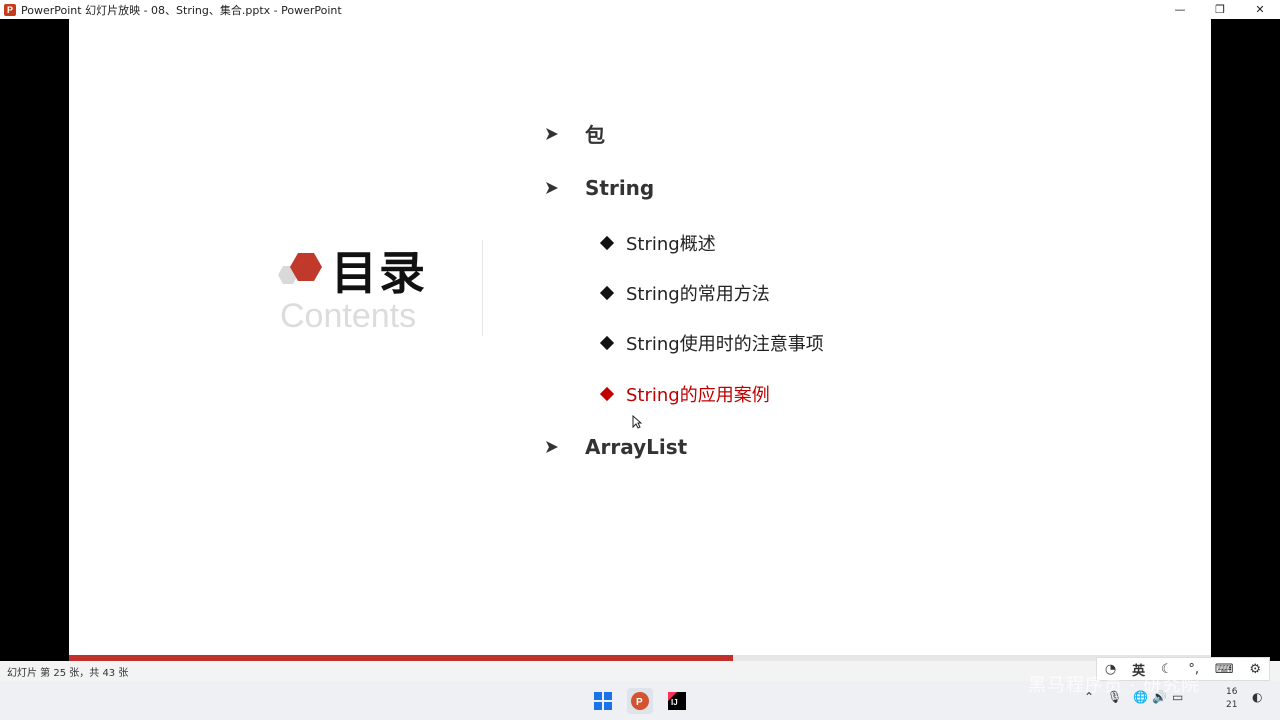 The height and width of the screenshot is (720, 1280). I want to click on intellij-icon: IJ, so click(677, 701).